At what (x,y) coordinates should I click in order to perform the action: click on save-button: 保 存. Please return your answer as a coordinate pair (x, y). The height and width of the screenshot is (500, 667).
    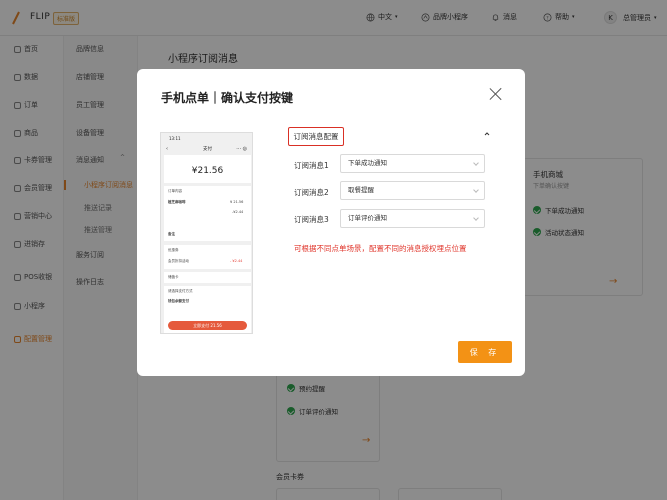
    Looking at the image, I should click on (485, 352).